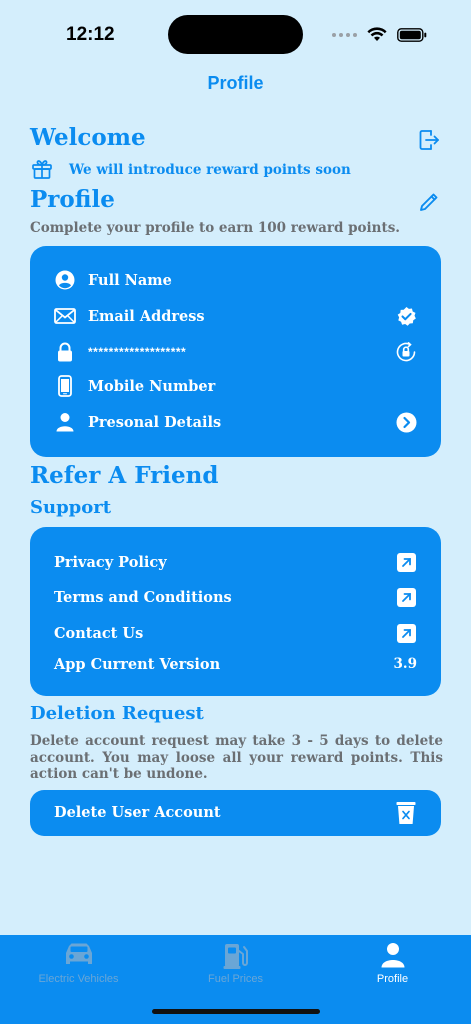 The height and width of the screenshot is (1024, 471). I want to click on refer-friend-link: Refer A Friend, so click(124, 475).